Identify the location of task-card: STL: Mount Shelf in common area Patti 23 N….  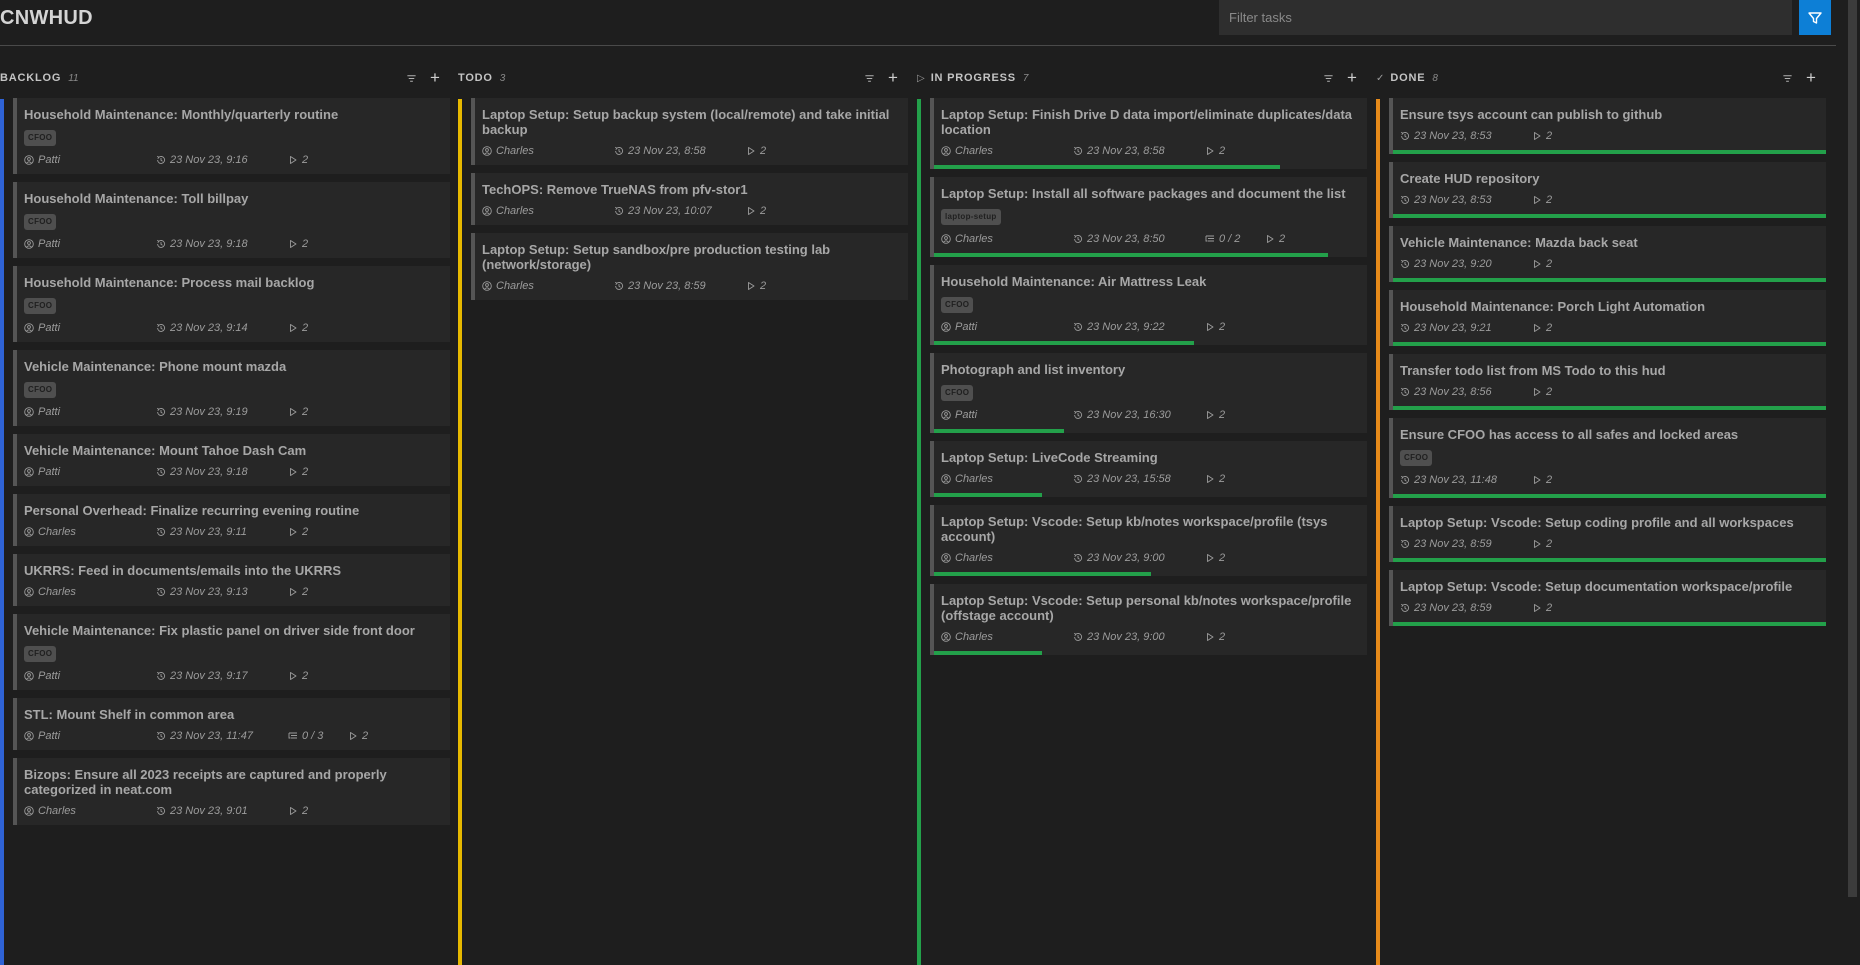
(231, 724).